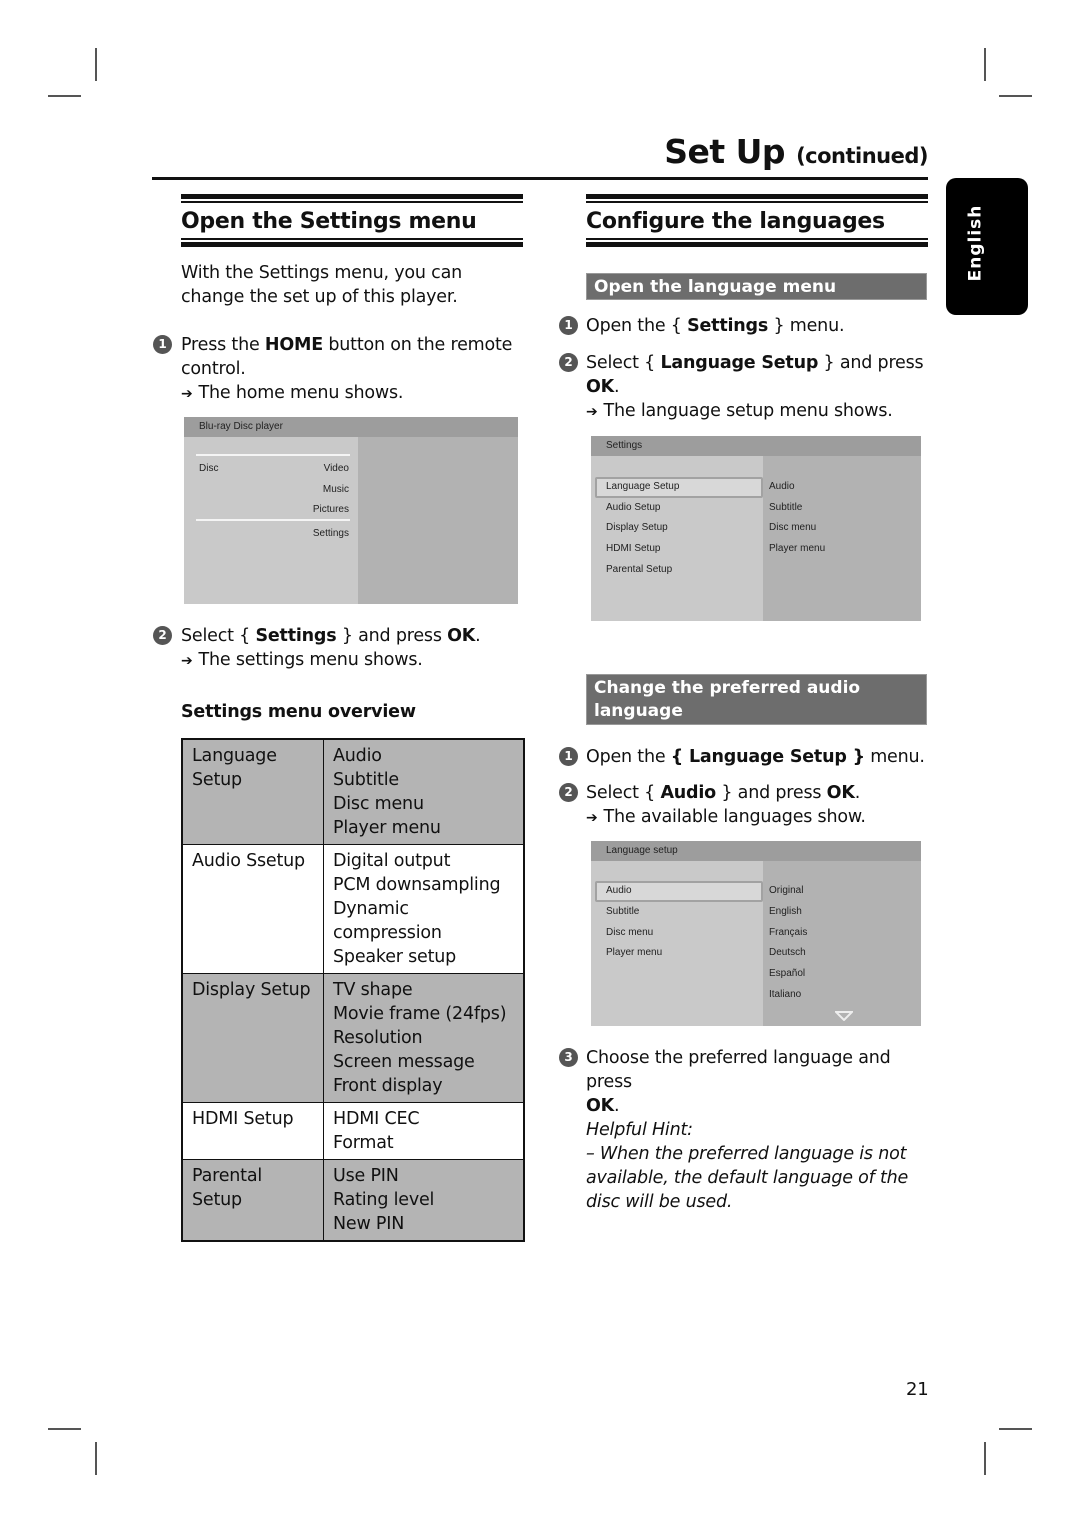  Describe the element at coordinates (310, 660) in the screenshot. I see `step-result: The settings menu shows.` at that location.